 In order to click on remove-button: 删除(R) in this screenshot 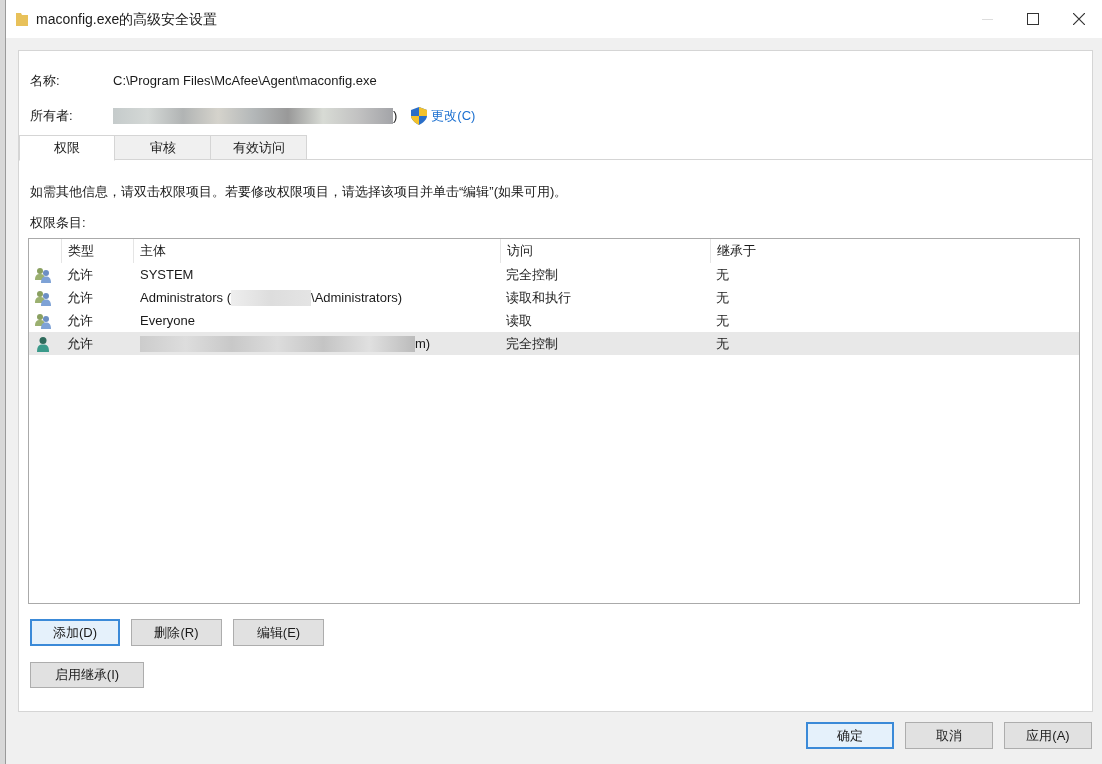, I will do `click(176, 632)`.